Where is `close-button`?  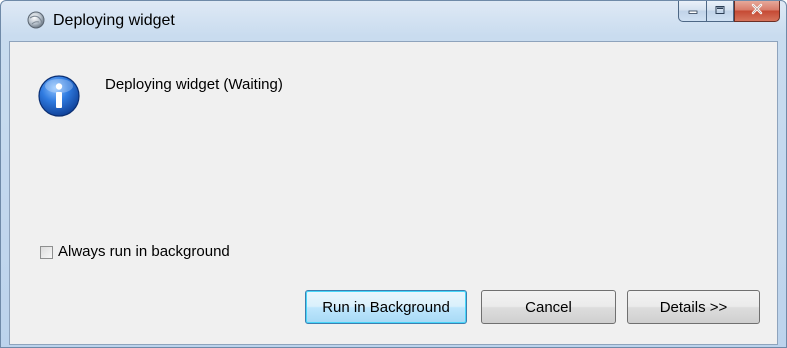 close-button is located at coordinates (757, 11).